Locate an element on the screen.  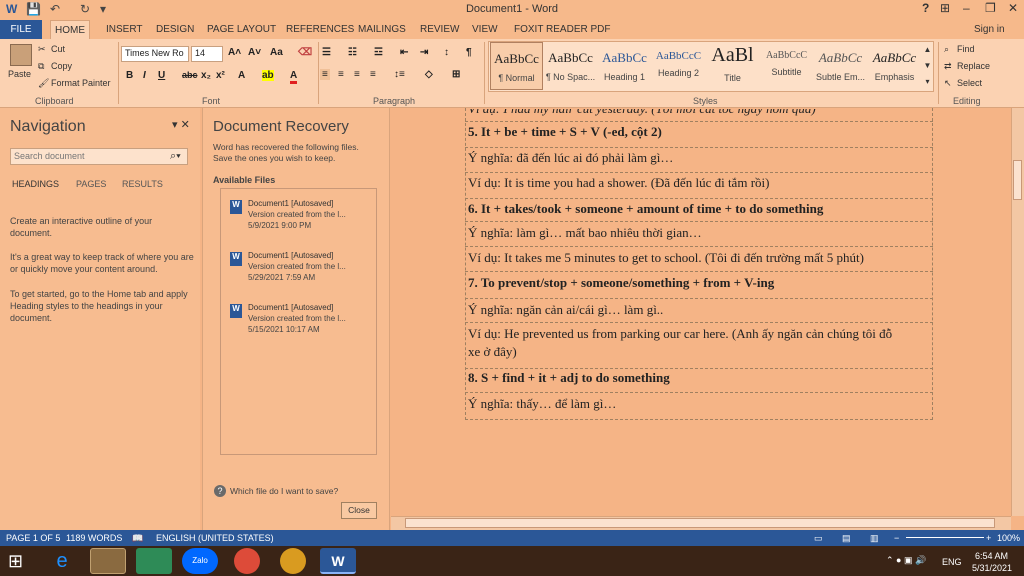
copy-button: Copy is located at coordinates (61, 66).